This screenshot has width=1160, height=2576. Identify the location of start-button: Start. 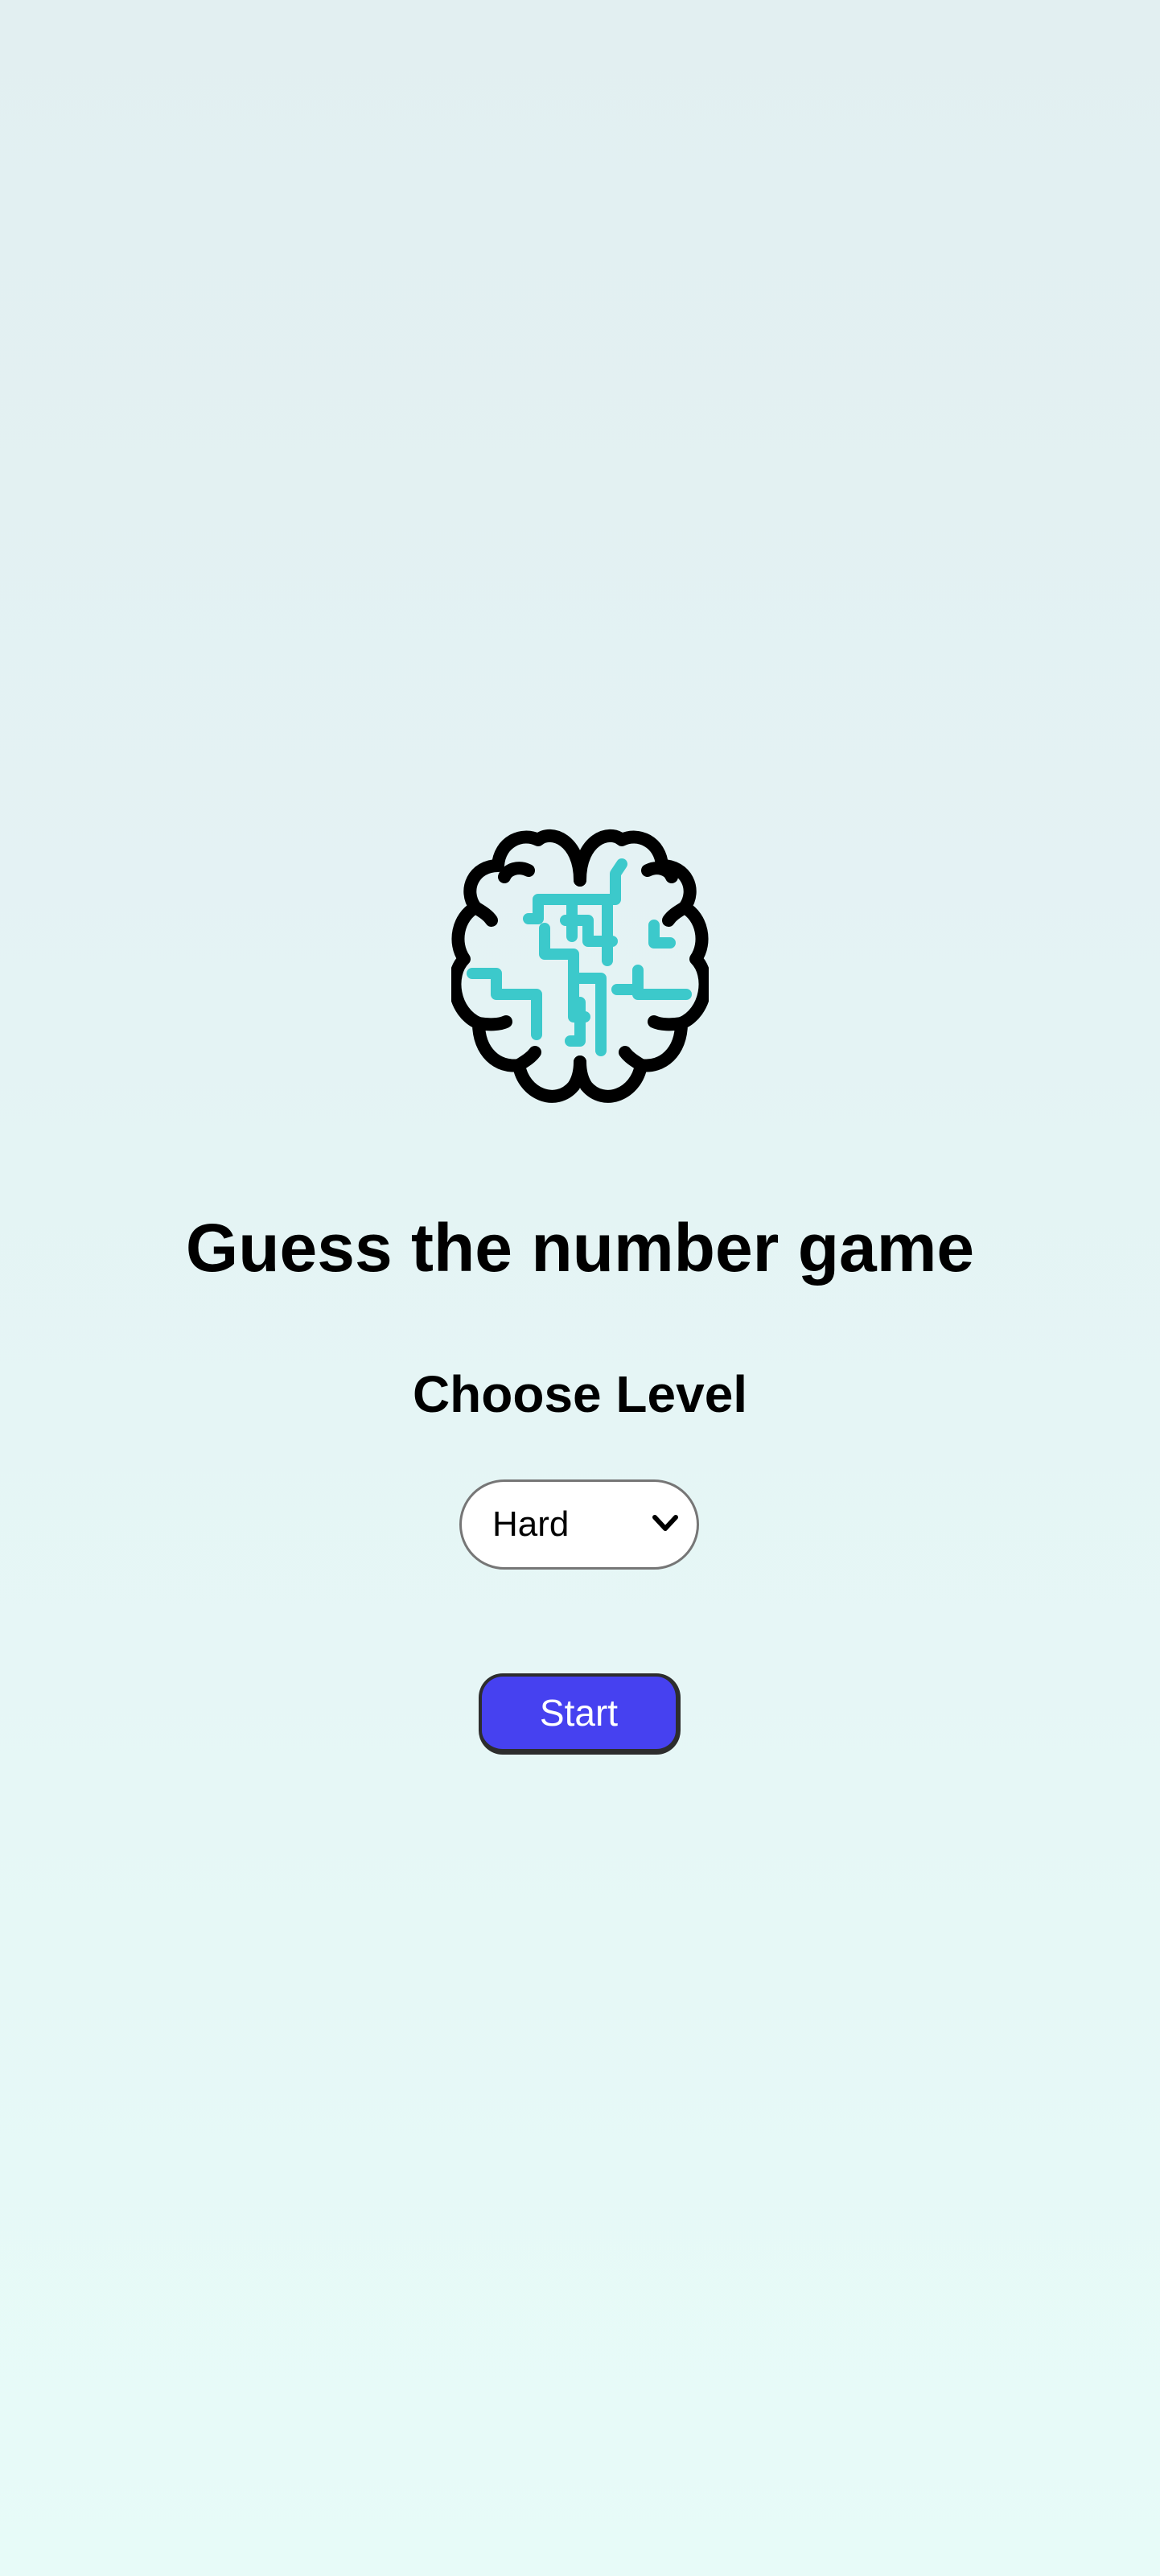
(580, 1714).